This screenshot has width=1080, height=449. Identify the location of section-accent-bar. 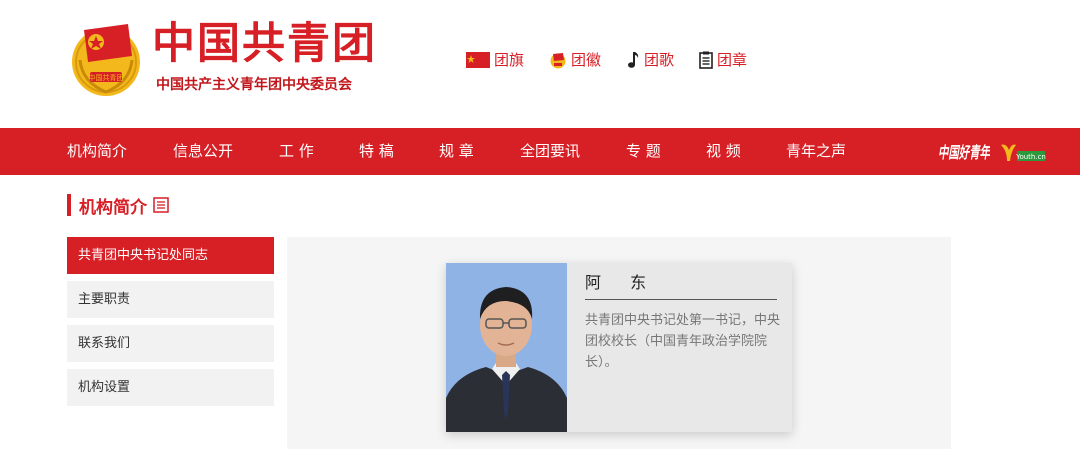
(69, 205).